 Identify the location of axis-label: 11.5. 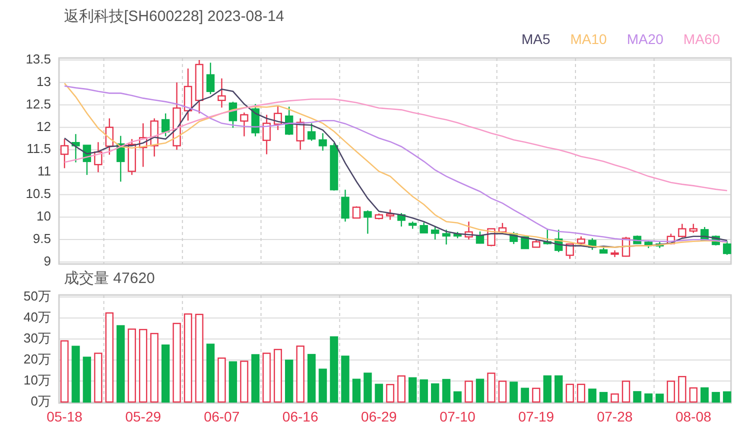
(38, 148).